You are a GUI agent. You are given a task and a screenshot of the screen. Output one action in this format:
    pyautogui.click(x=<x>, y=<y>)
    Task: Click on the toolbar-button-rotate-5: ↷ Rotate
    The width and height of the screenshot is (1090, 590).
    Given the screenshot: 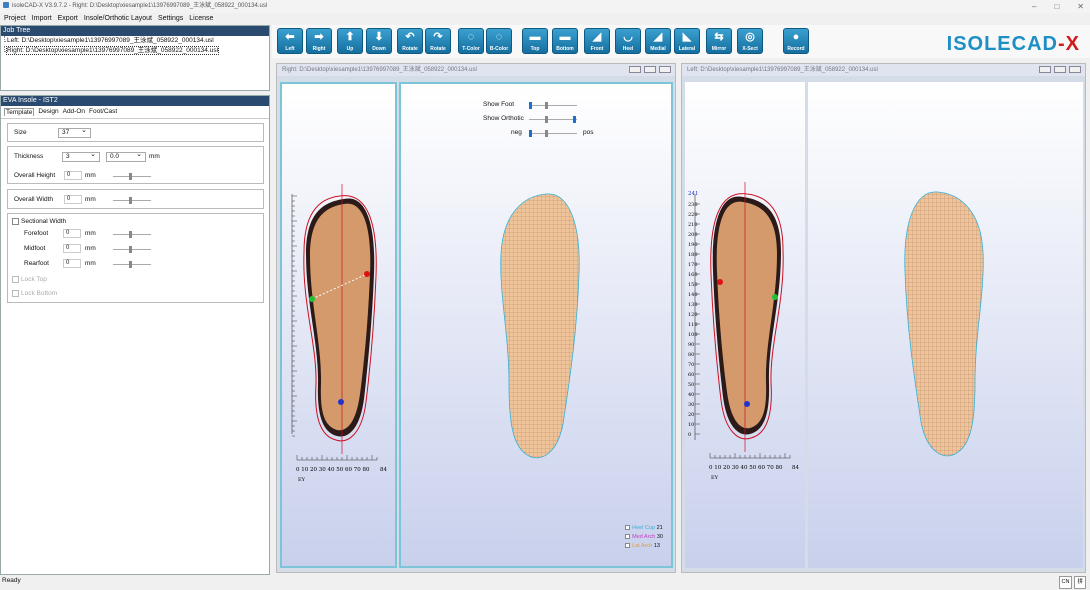 What is the action you would take?
    pyautogui.click(x=438, y=41)
    